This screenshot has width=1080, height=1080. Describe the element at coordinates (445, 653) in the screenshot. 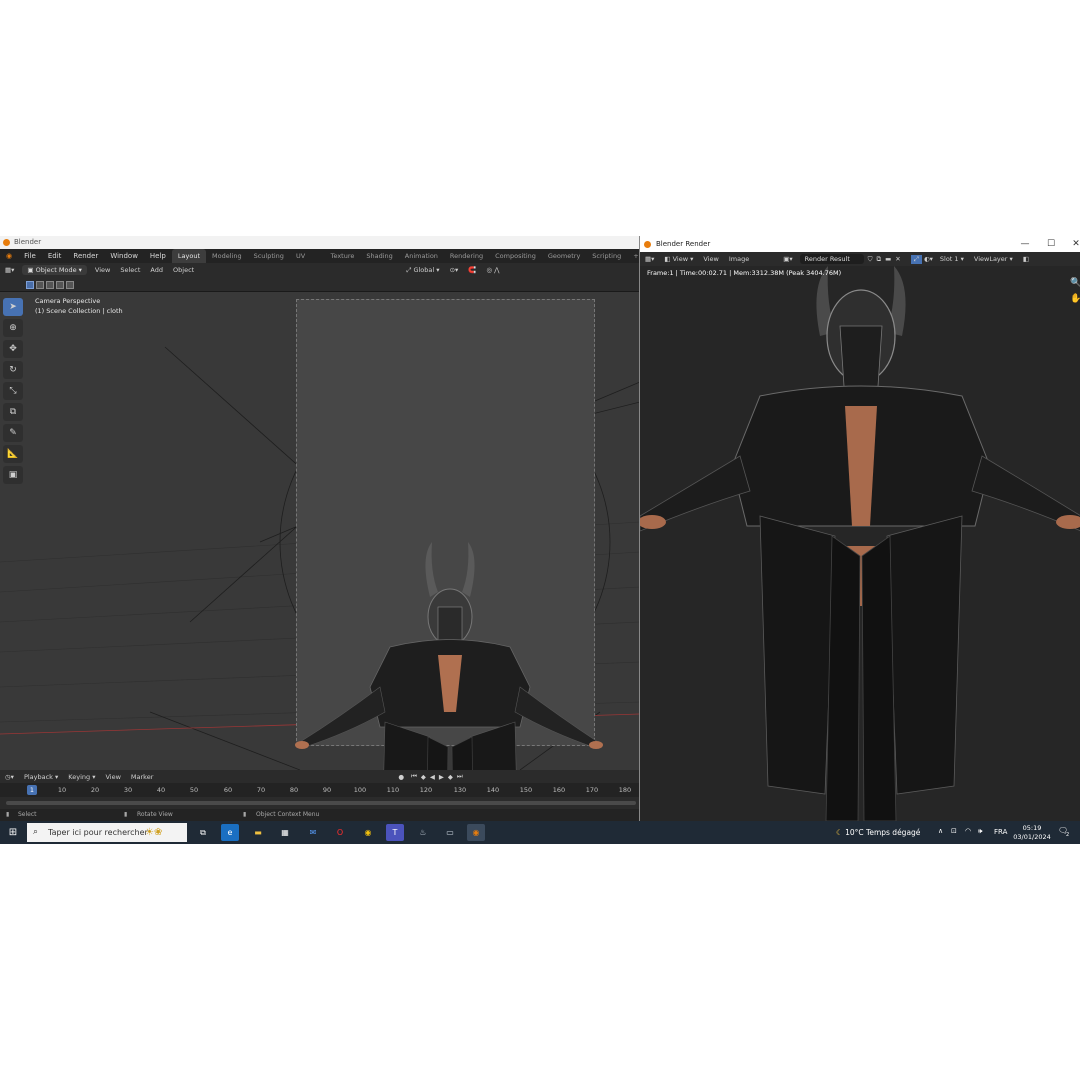

I see `character-model` at that location.